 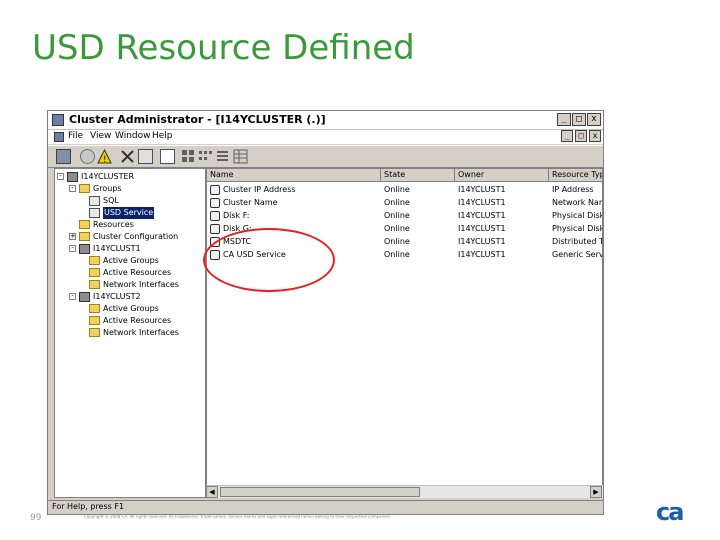 I want to click on inner-restore-button: □, so click(x=581, y=136).